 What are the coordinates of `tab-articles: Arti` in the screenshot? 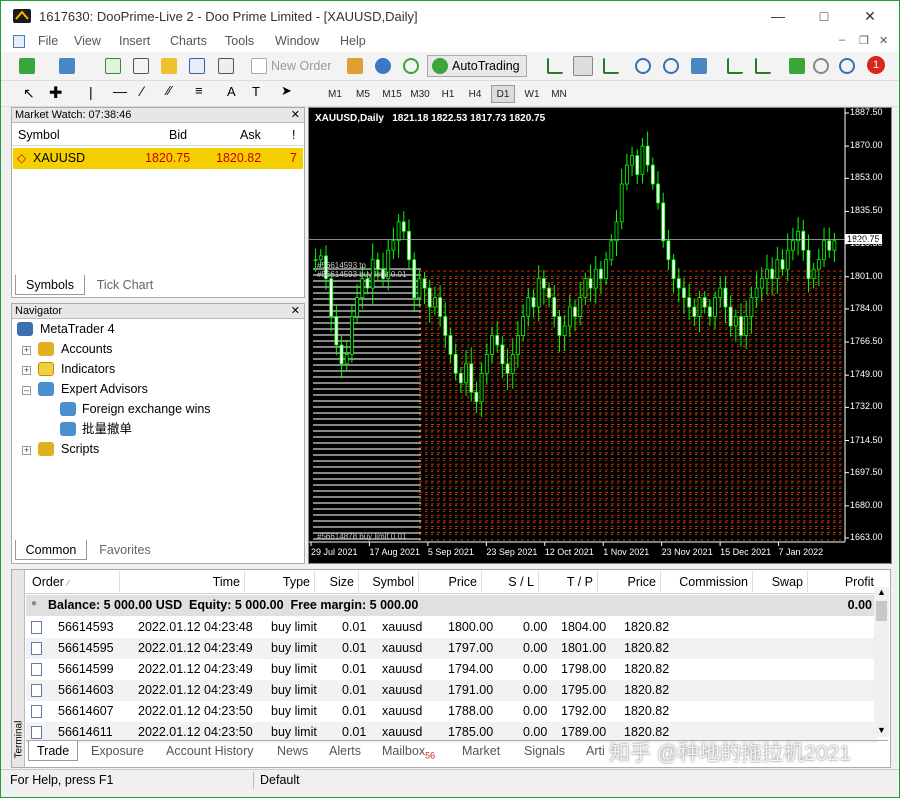 It's located at (595, 751).